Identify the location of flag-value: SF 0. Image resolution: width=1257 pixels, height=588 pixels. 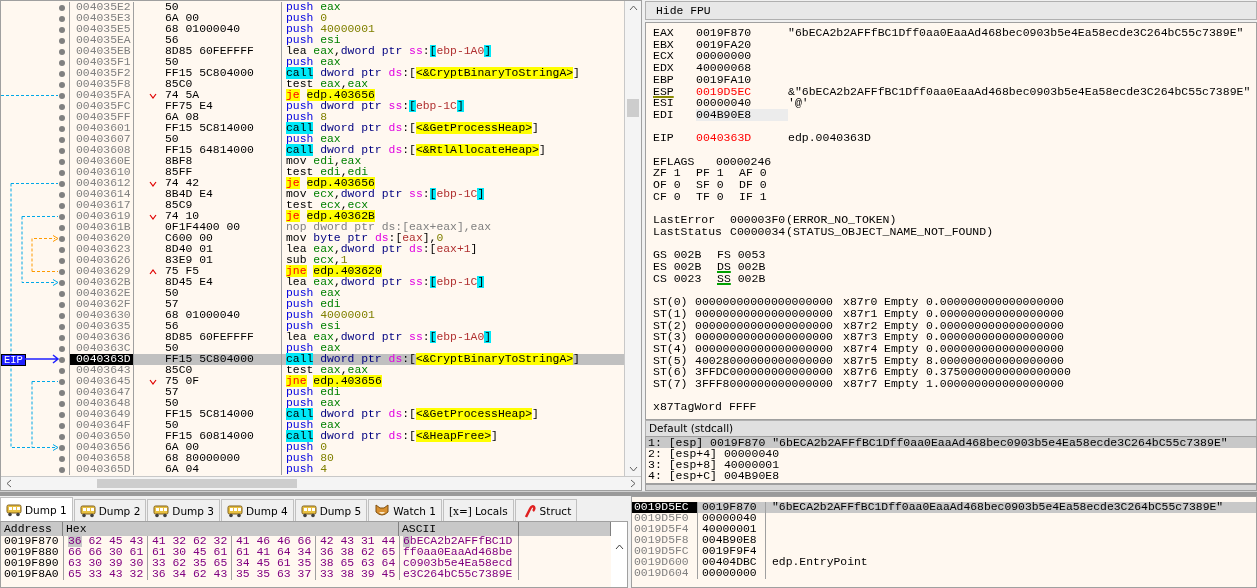
(717, 185).